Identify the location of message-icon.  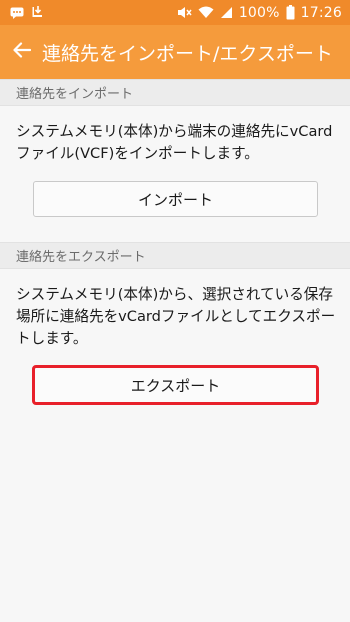
(17, 13).